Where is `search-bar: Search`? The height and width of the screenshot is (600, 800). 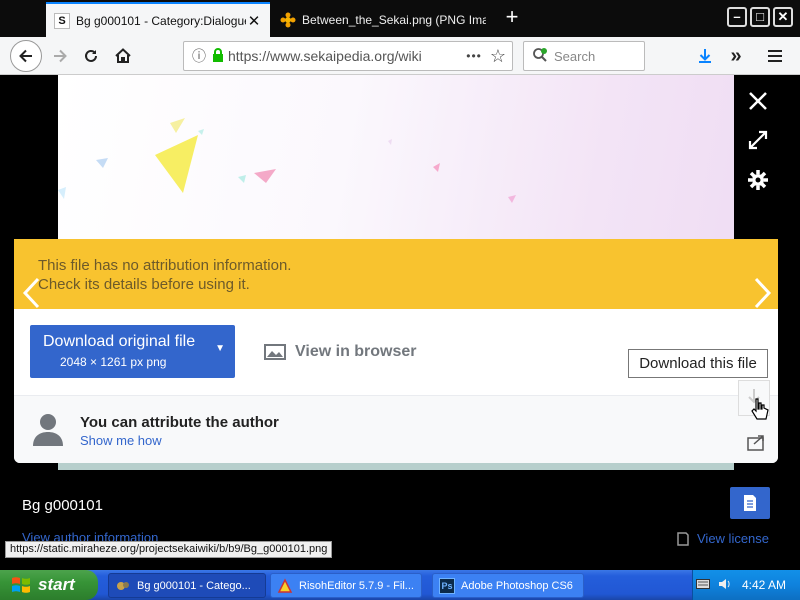 search-bar: Search is located at coordinates (584, 56).